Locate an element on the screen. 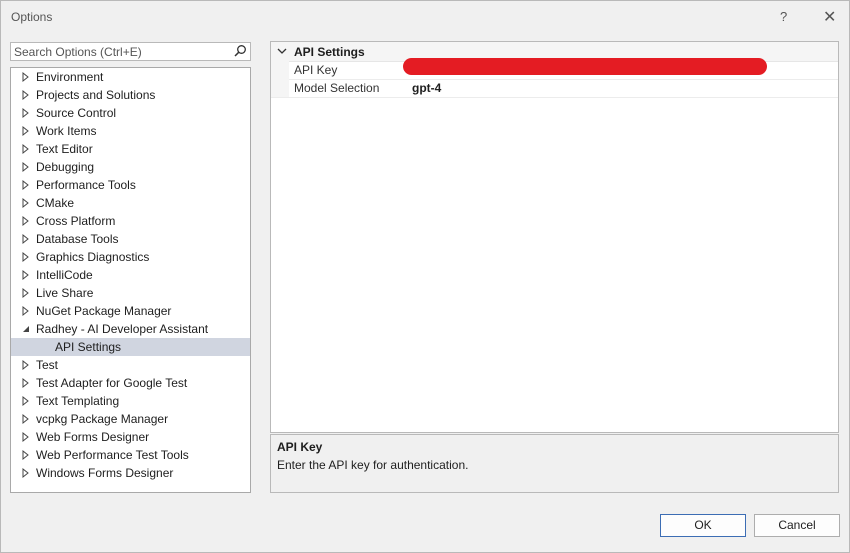  ok-button: OK is located at coordinates (703, 525).